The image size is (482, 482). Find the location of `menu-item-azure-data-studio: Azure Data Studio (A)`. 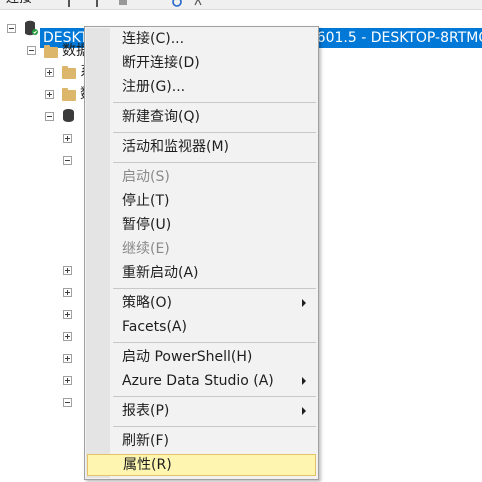

menu-item-azure-data-studio: Azure Data Studio (A) is located at coordinates (201, 381).